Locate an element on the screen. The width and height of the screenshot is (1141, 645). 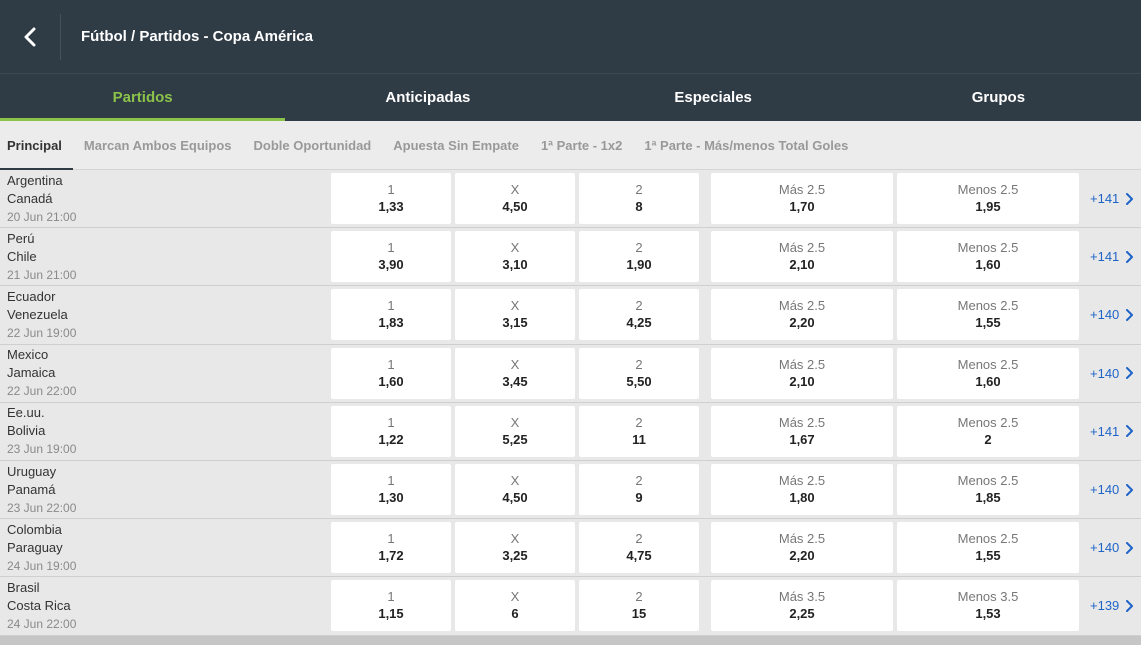
odd-button: X 3,45 is located at coordinates (515, 373).